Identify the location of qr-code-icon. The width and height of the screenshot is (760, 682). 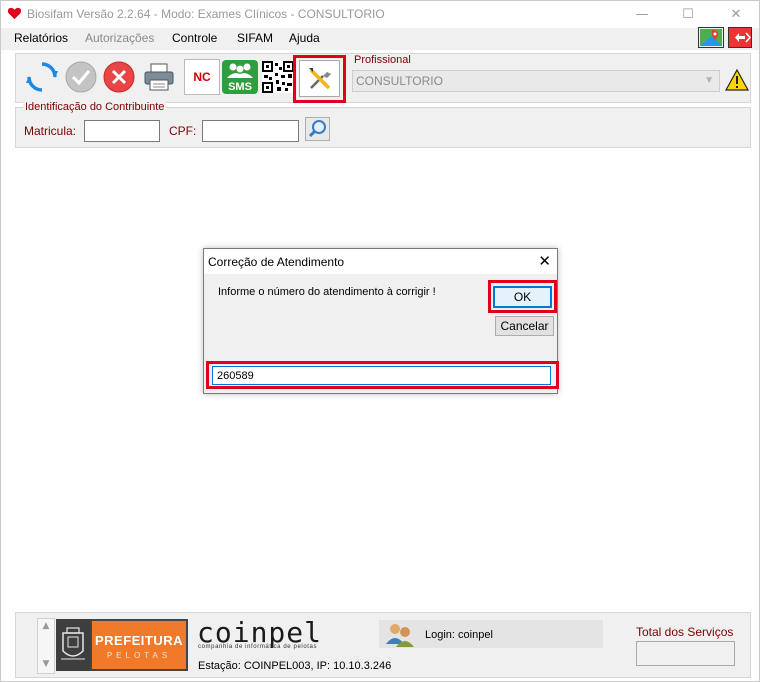
(278, 77).